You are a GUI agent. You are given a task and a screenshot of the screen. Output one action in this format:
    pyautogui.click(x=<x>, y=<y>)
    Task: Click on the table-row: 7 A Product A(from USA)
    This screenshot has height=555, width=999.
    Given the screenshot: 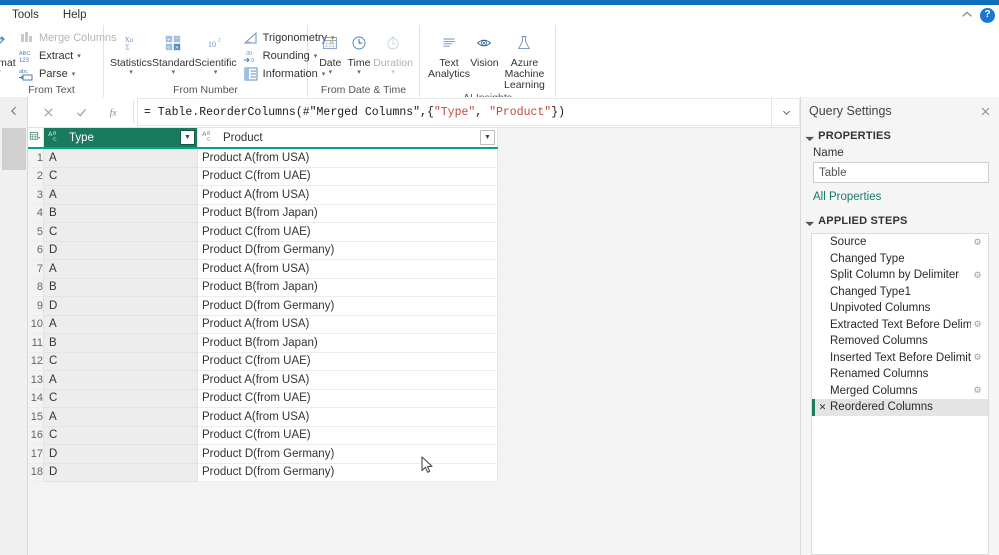 What is the action you would take?
    pyautogui.click(x=263, y=269)
    